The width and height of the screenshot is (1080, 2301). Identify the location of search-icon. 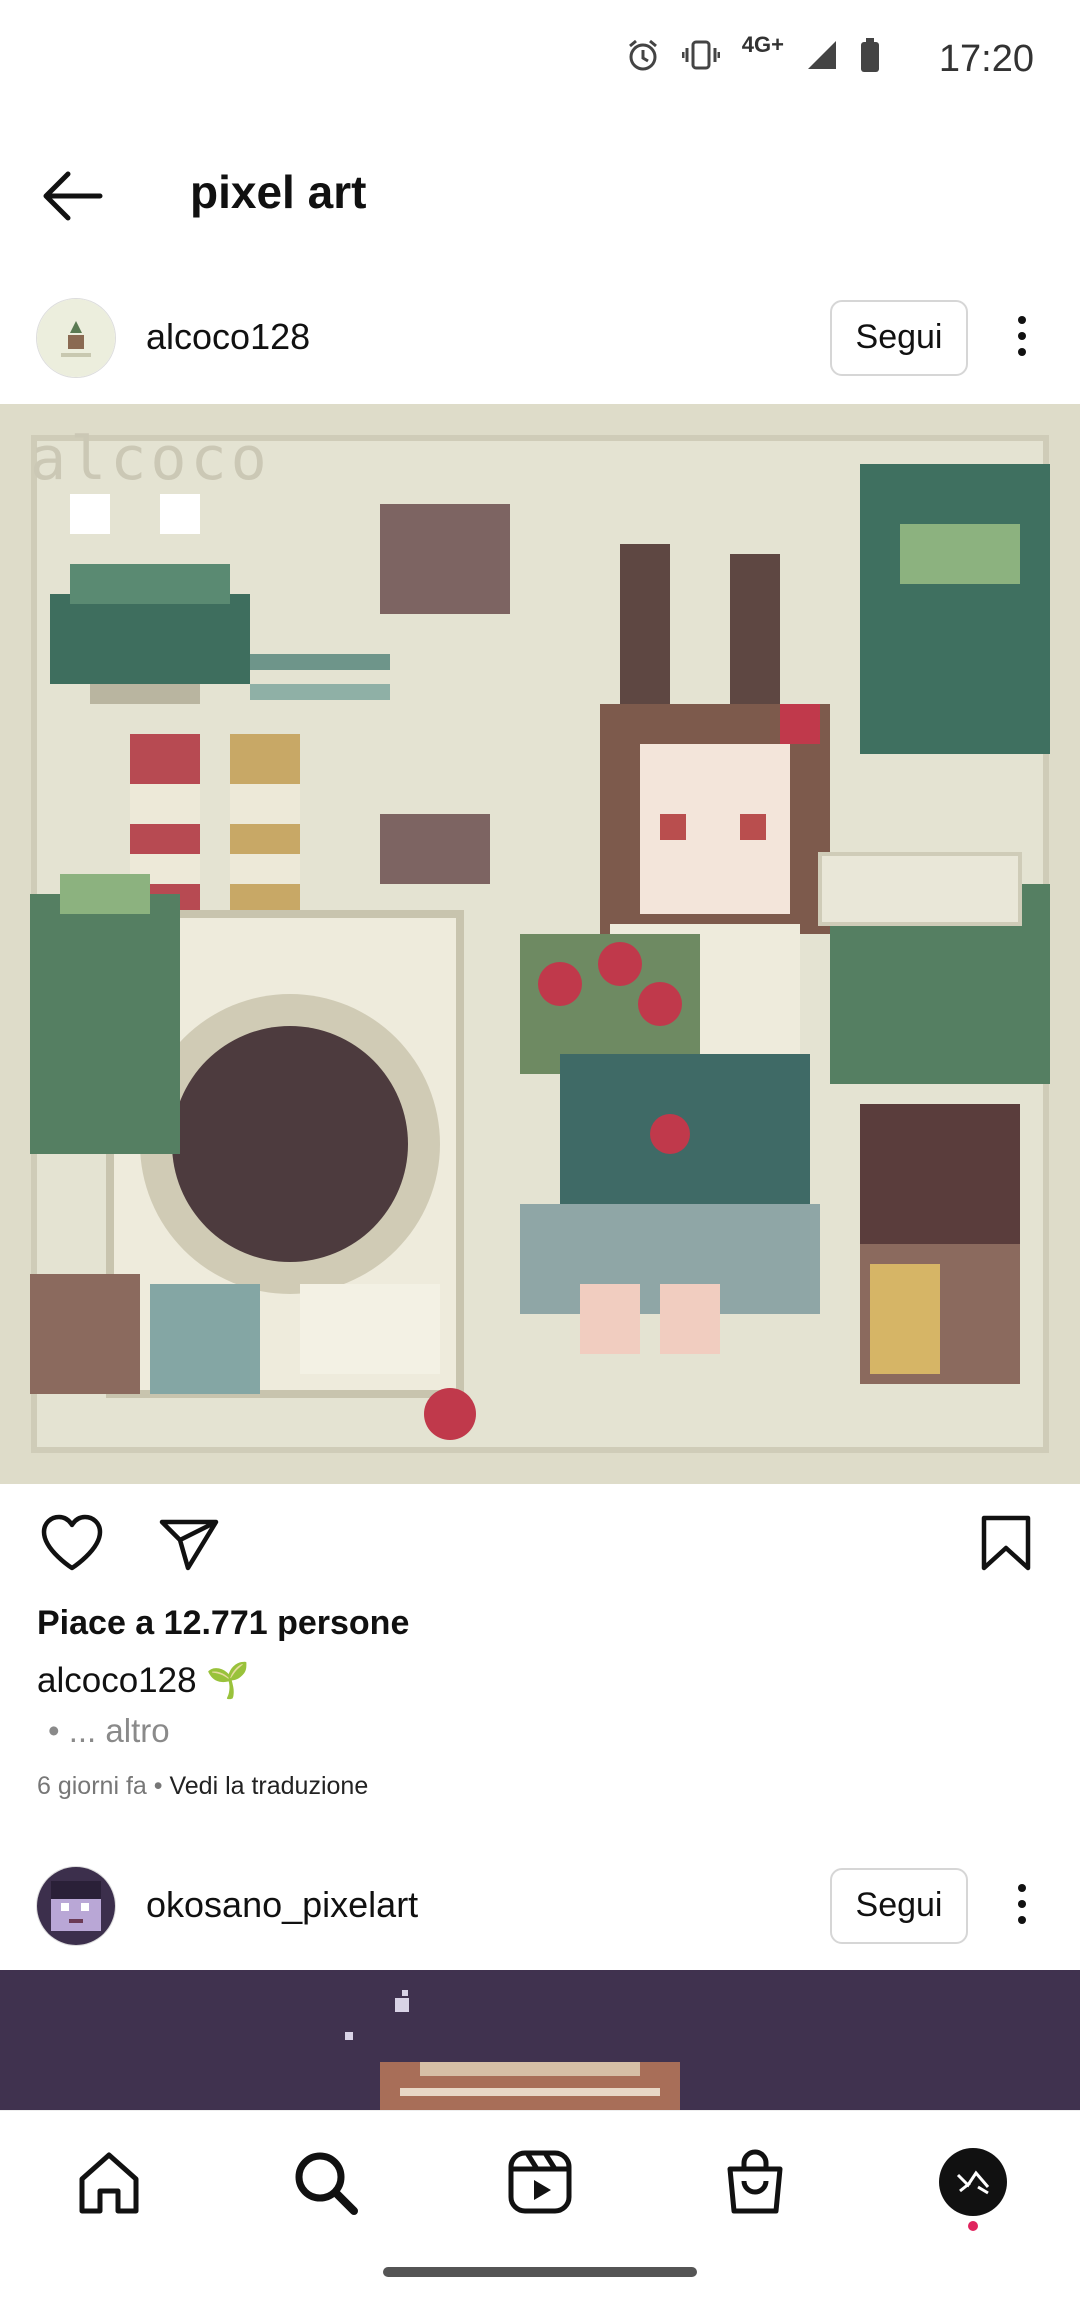
(325, 2182).